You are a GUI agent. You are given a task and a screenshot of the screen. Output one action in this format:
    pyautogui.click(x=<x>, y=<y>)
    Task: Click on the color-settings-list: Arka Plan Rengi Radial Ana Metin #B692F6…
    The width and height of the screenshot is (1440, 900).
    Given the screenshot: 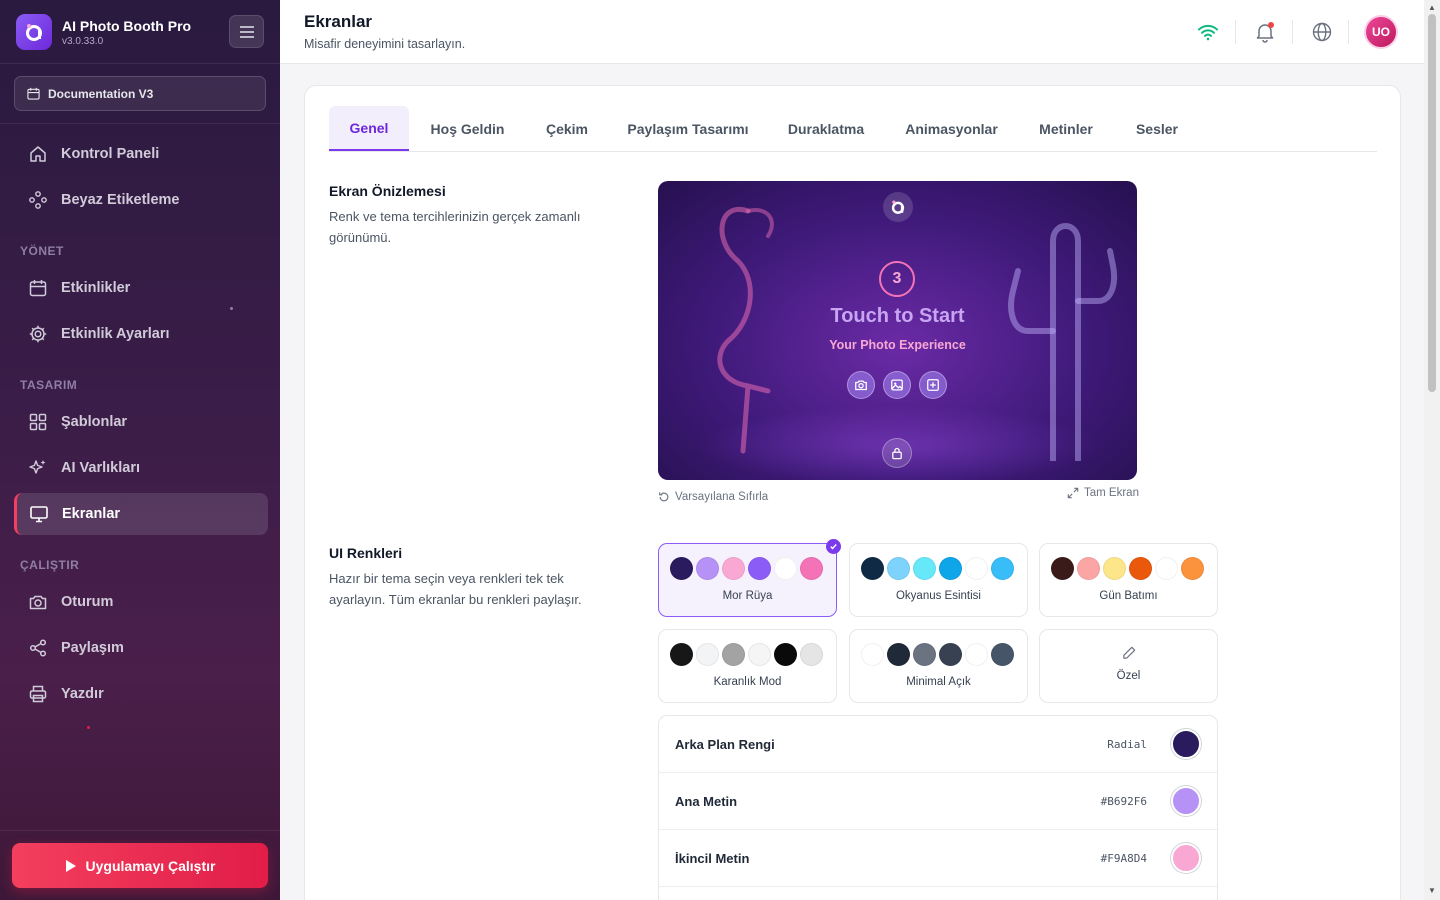 What is the action you would take?
    pyautogui.click(x=938, y=807)
    